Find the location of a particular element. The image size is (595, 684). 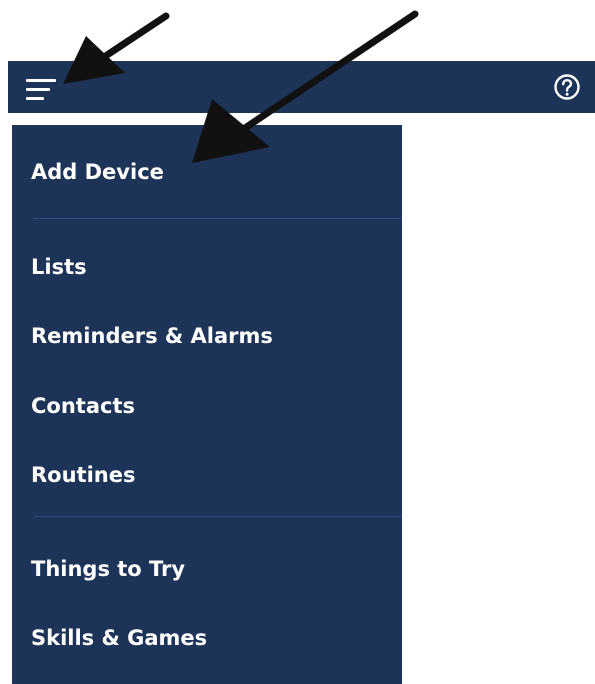

menu-item-routines: Routines is located at coordinates (83, 475).